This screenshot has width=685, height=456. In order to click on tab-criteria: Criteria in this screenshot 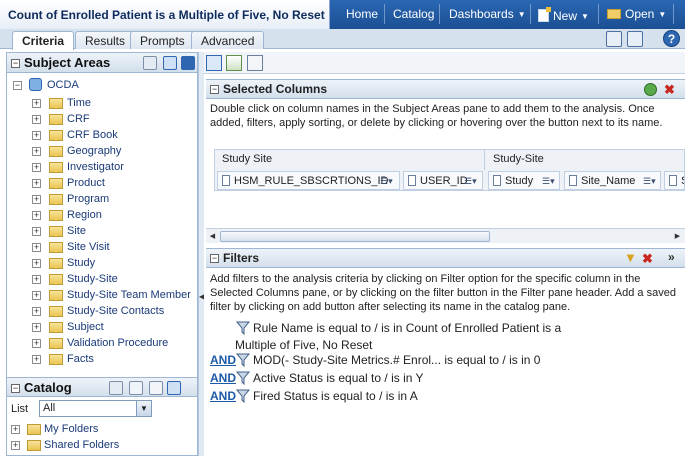, I will do `click(43, 40)`.